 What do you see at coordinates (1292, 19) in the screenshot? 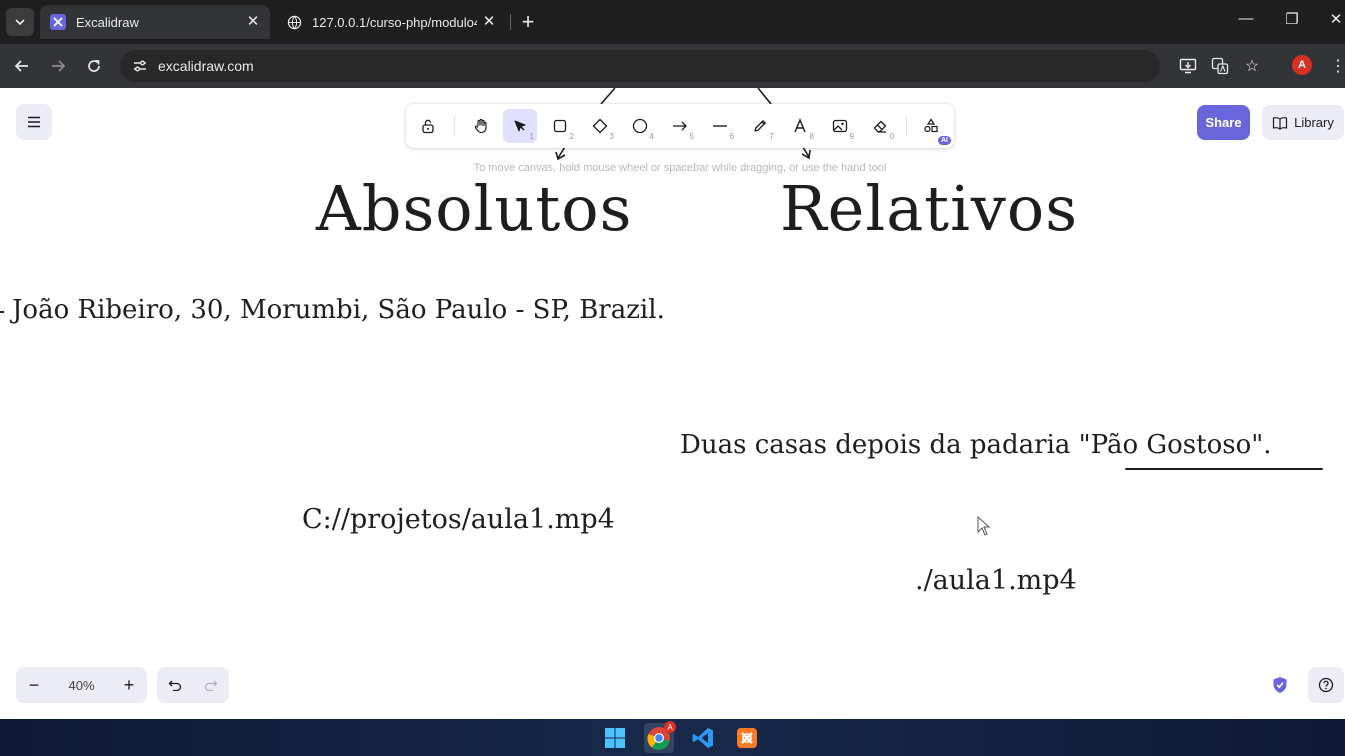
I see `restore-icon: ❐` at bounding box center [1292, 19].